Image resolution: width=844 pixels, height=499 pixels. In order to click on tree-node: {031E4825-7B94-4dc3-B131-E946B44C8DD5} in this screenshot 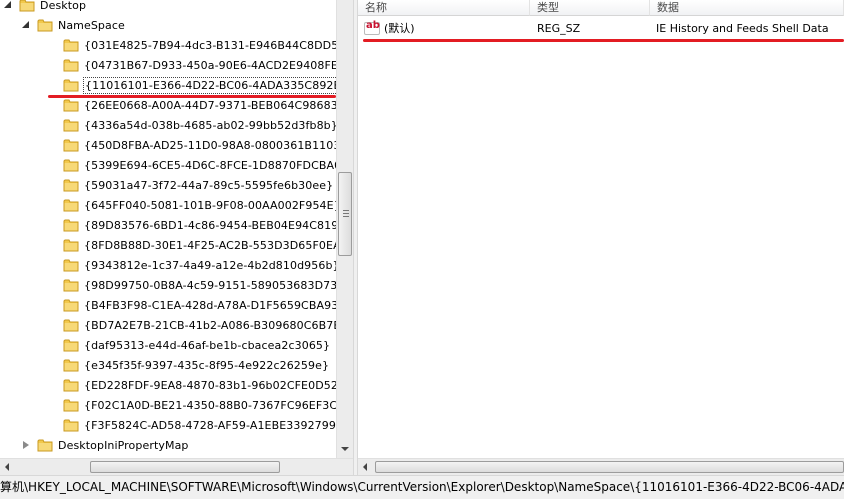, I will do `click(192, 45)`.